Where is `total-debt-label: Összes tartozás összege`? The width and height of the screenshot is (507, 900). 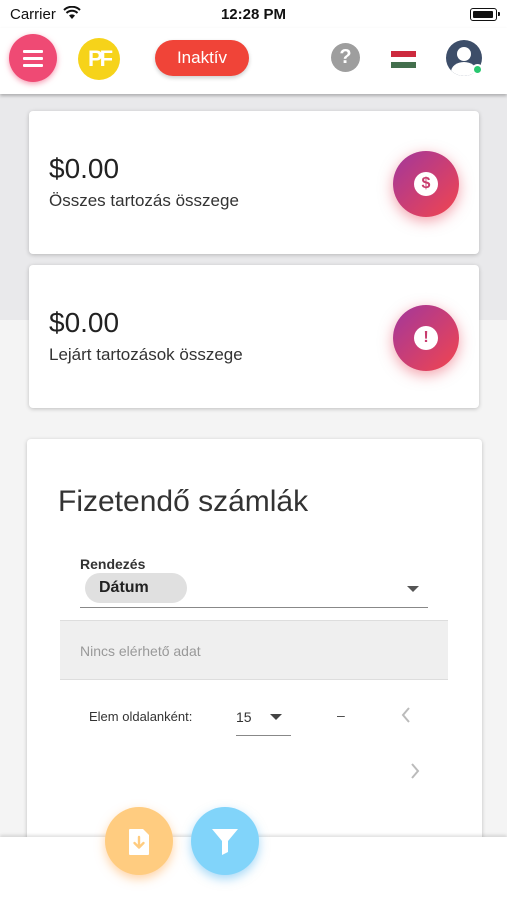 total-debt-label: Összes tartozás összege is located at coordinates (144, 200).